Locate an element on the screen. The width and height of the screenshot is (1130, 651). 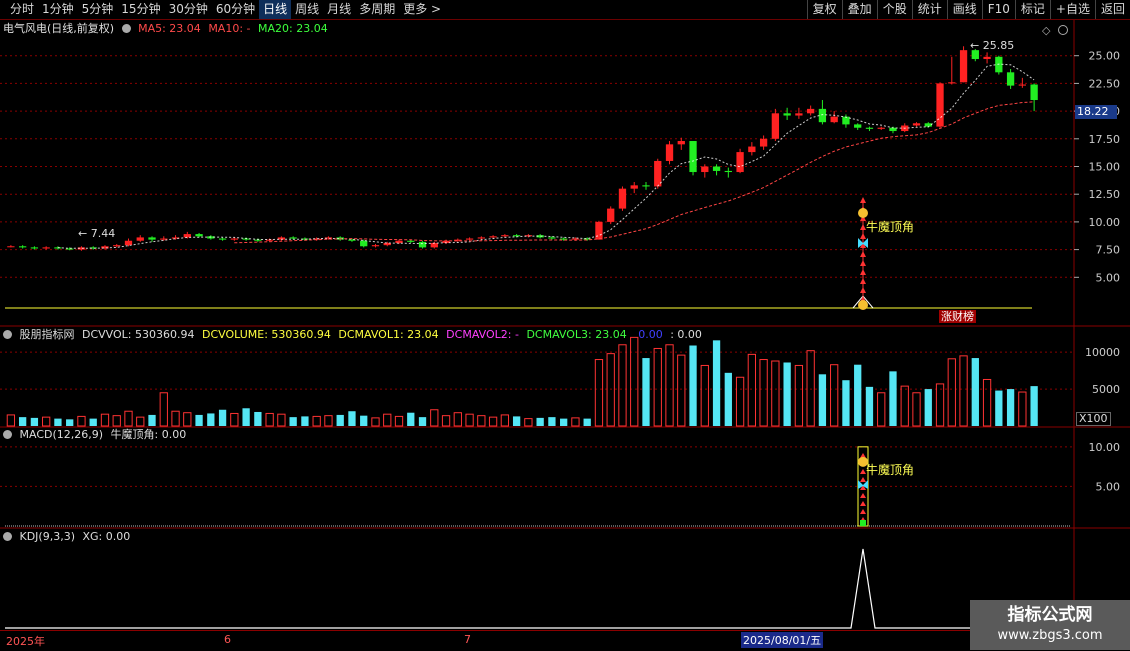
price-tick-label: 7.50 is located at coordinates (1108, 250).